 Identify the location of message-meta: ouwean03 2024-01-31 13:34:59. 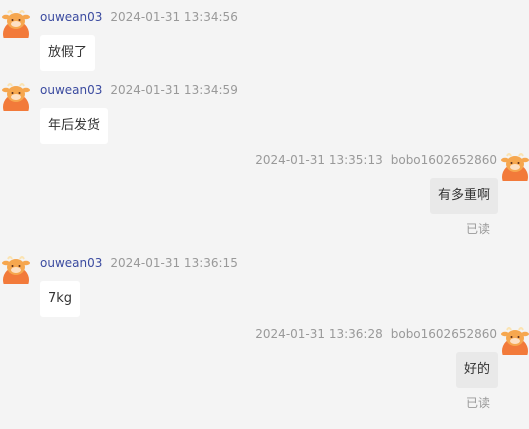
(139, 90).